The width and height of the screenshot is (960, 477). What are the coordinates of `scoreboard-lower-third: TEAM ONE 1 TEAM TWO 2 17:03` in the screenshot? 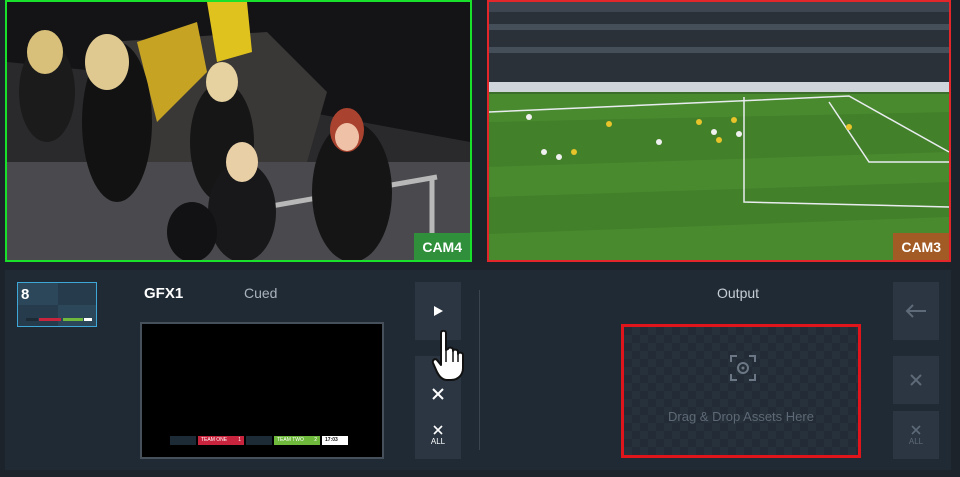 It's located at (259, 440).